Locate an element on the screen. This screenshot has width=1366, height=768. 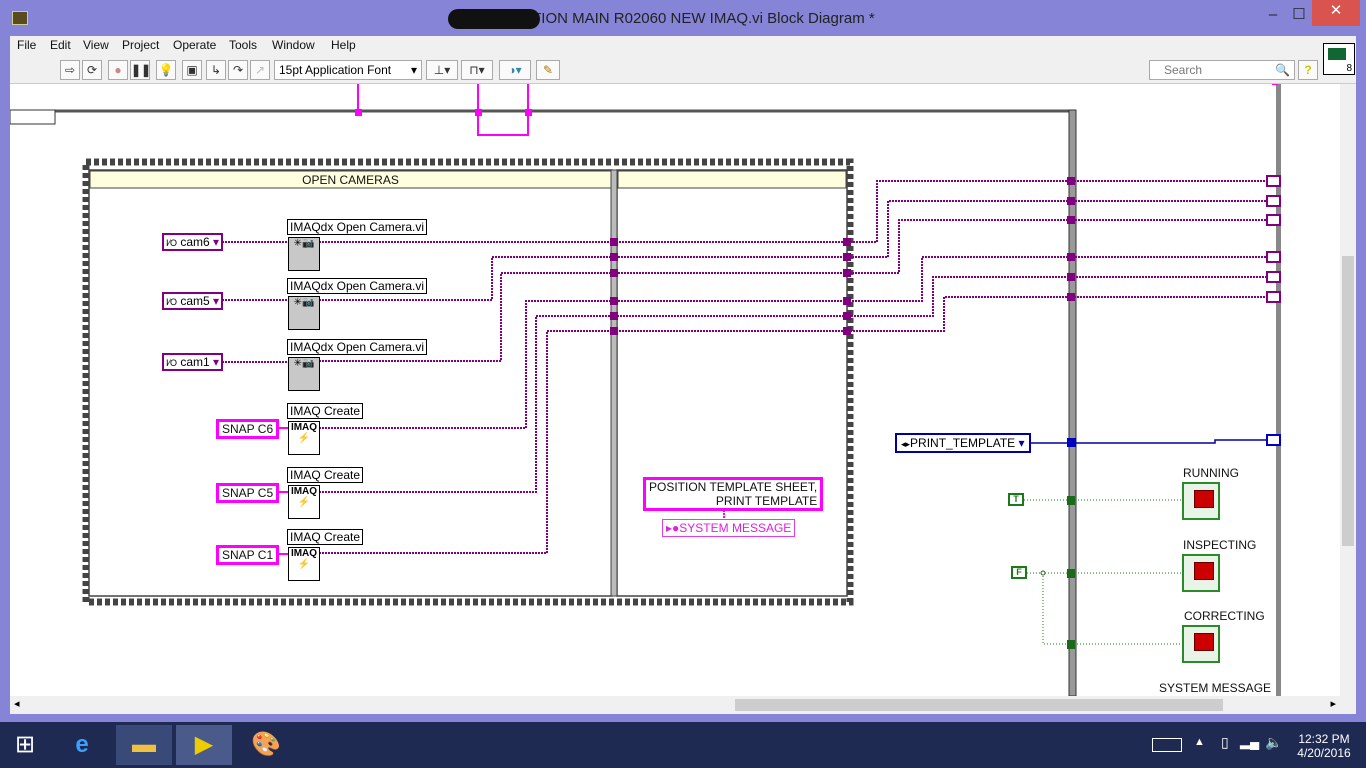
local-variable-name: SYSTEM MESSAGE is located at coordinates (735, 528).